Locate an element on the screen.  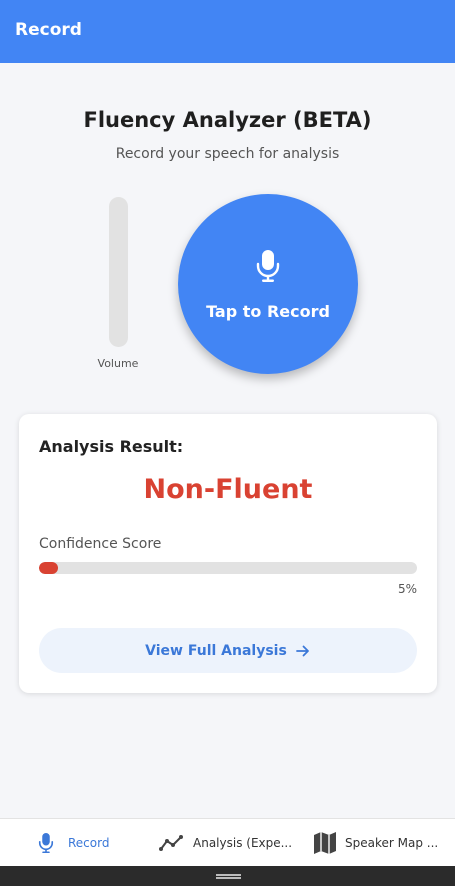
analysis-result-title: Analysis Result: is located at coordinates (111, 446).